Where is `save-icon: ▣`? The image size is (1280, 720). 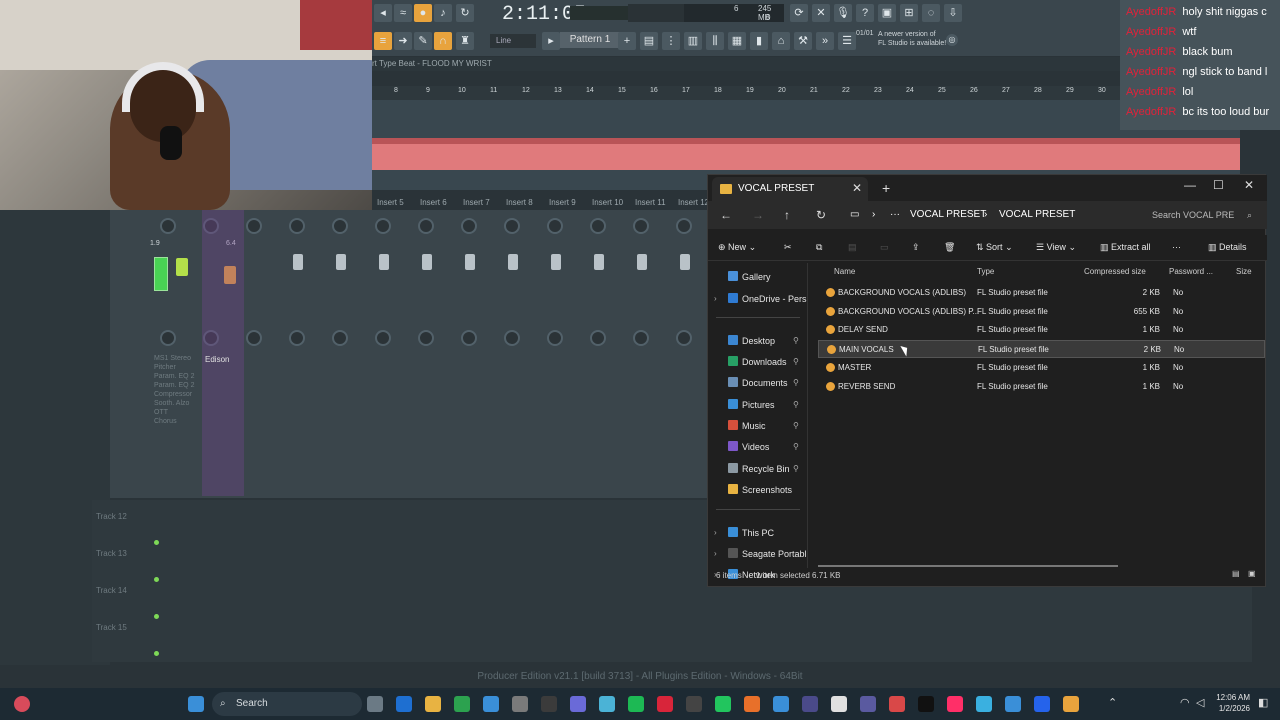 save-icon: ▣ is located at coordinates (887, 13).